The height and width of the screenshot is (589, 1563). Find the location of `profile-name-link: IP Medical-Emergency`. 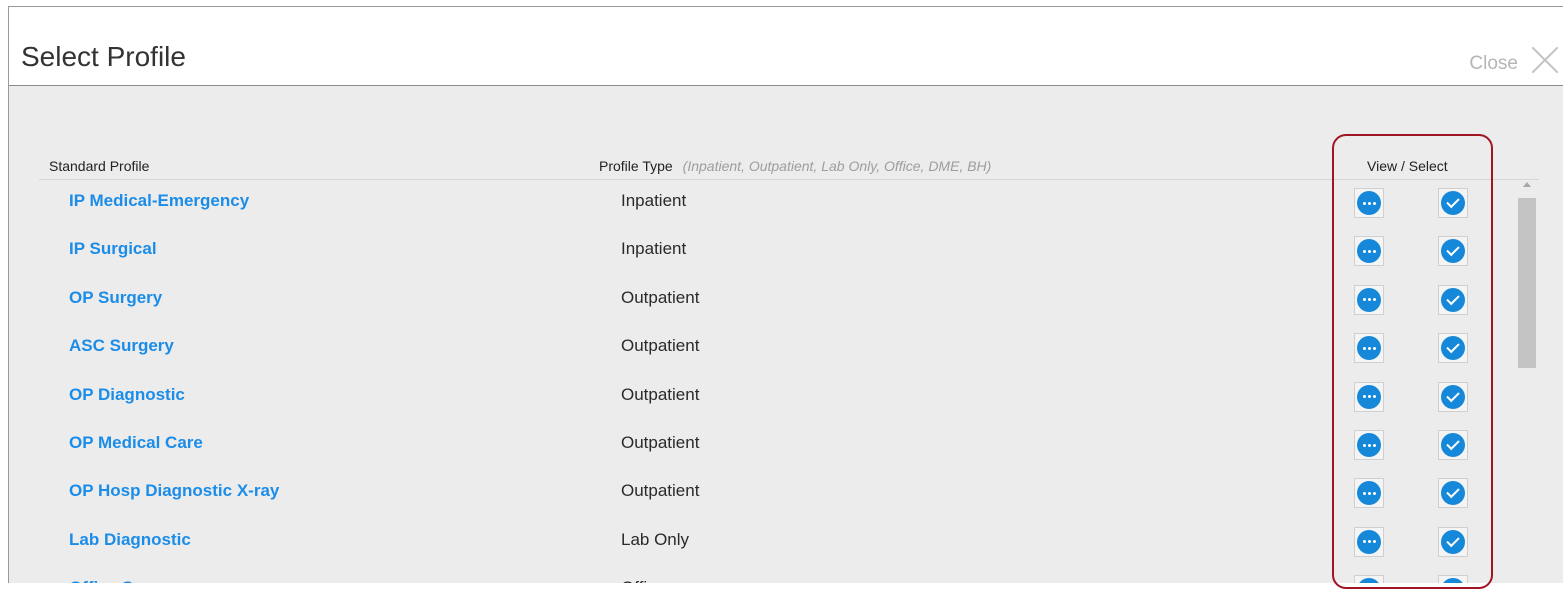

profile-name-link: IP Medical-Emergency is located at coordinates (159, 201).